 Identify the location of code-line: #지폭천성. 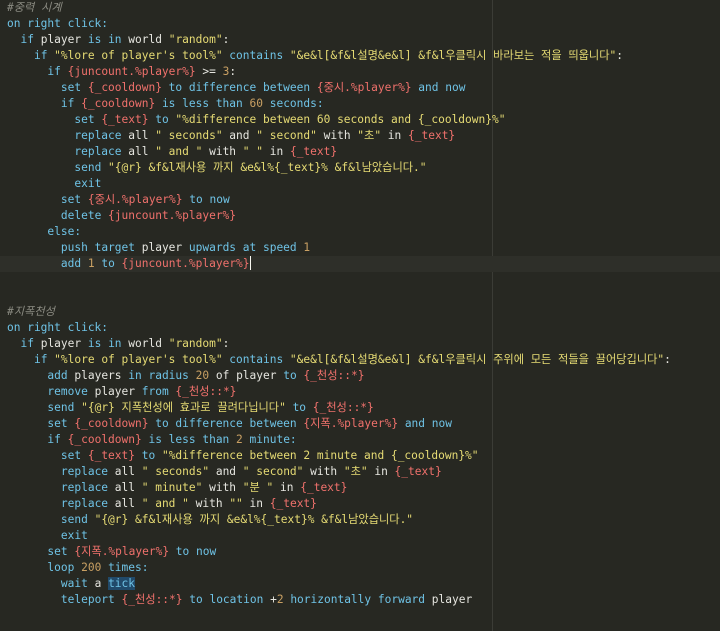
(360, 312).